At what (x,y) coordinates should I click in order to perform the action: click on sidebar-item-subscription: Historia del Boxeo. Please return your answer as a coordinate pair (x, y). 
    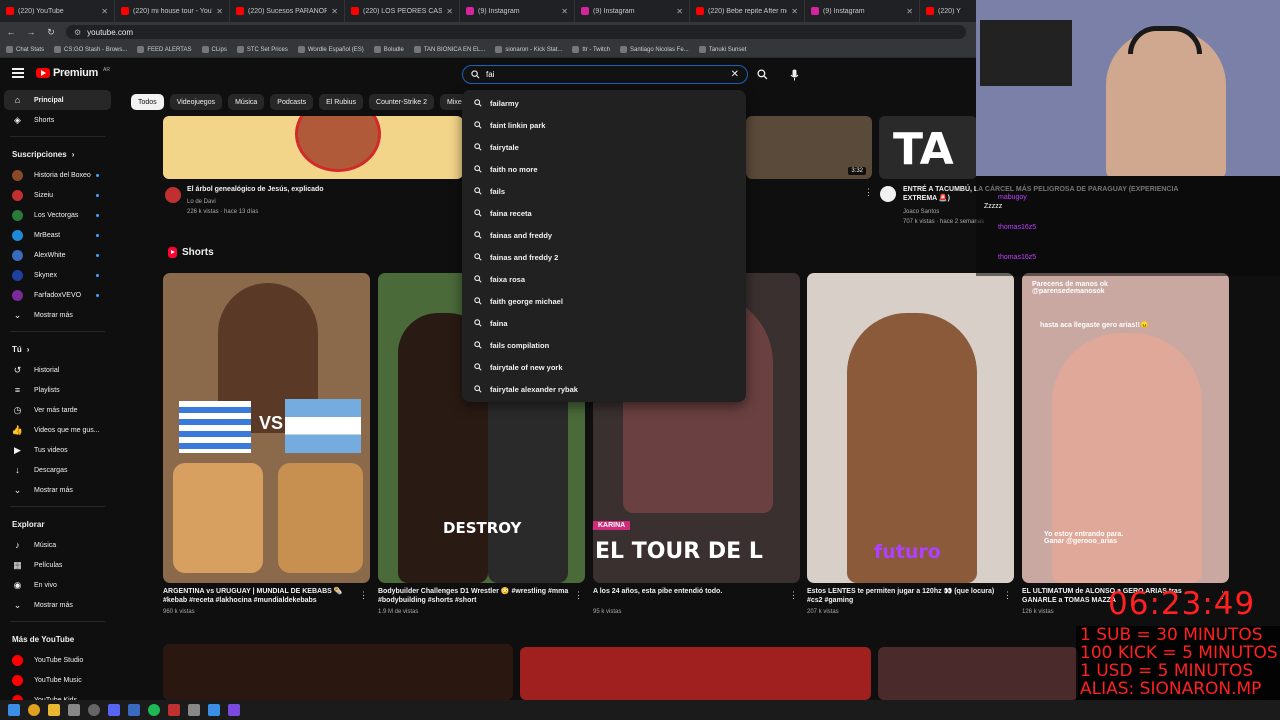
    Looking at the image, I should click on (57, 175).